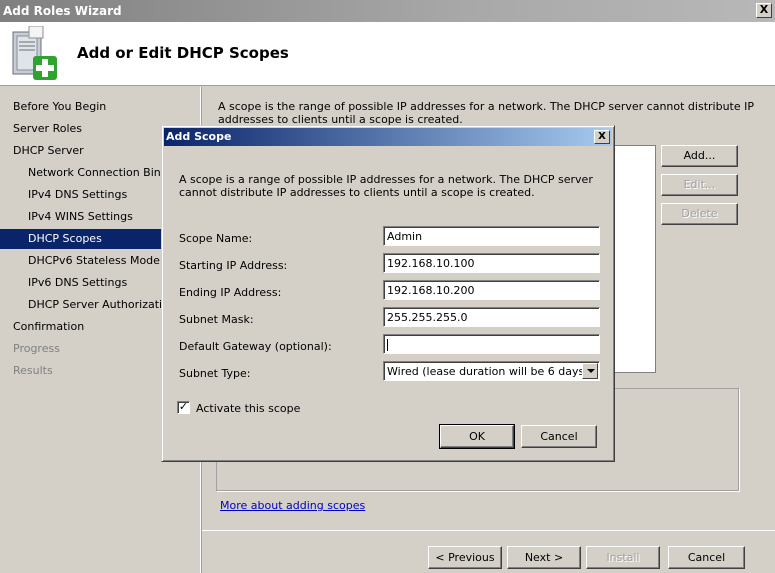  I want to click on server-add-icon, so click(34, 53).